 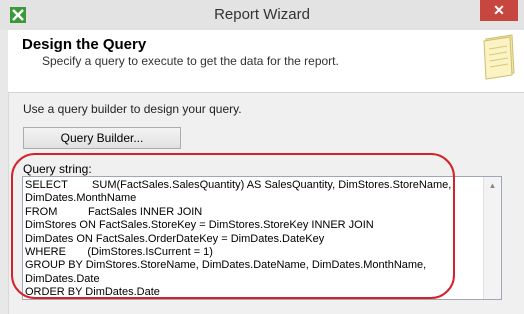 What do you see at coordinates (499, 57) in the screenshot?
I see `notepad-icon` at bounding box center [499, 57].